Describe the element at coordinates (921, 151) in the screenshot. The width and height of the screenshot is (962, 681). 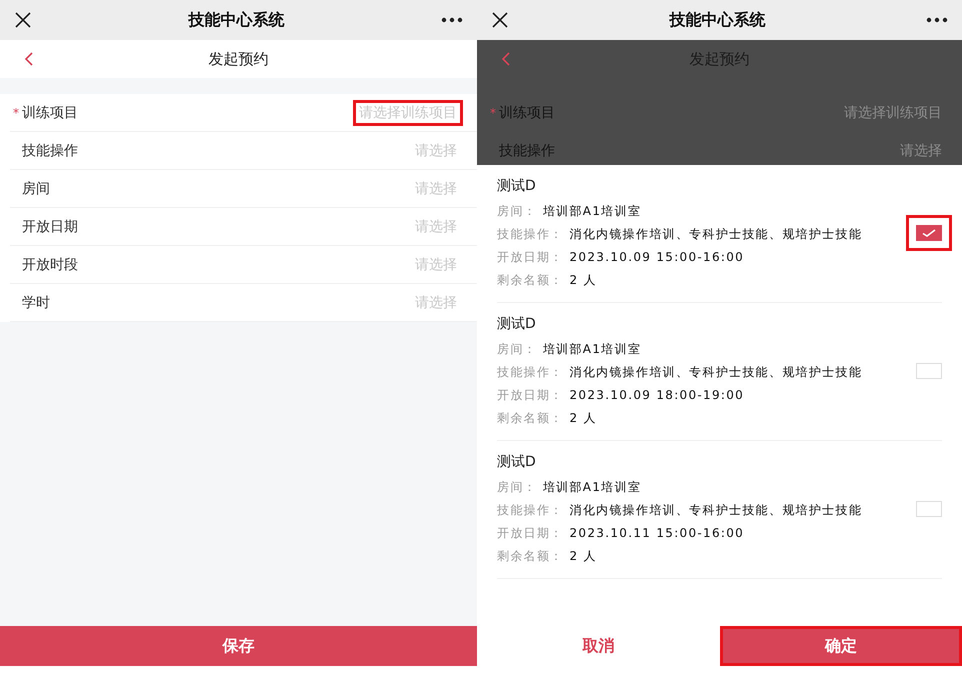
I see `select-field: 请选择` at that location.